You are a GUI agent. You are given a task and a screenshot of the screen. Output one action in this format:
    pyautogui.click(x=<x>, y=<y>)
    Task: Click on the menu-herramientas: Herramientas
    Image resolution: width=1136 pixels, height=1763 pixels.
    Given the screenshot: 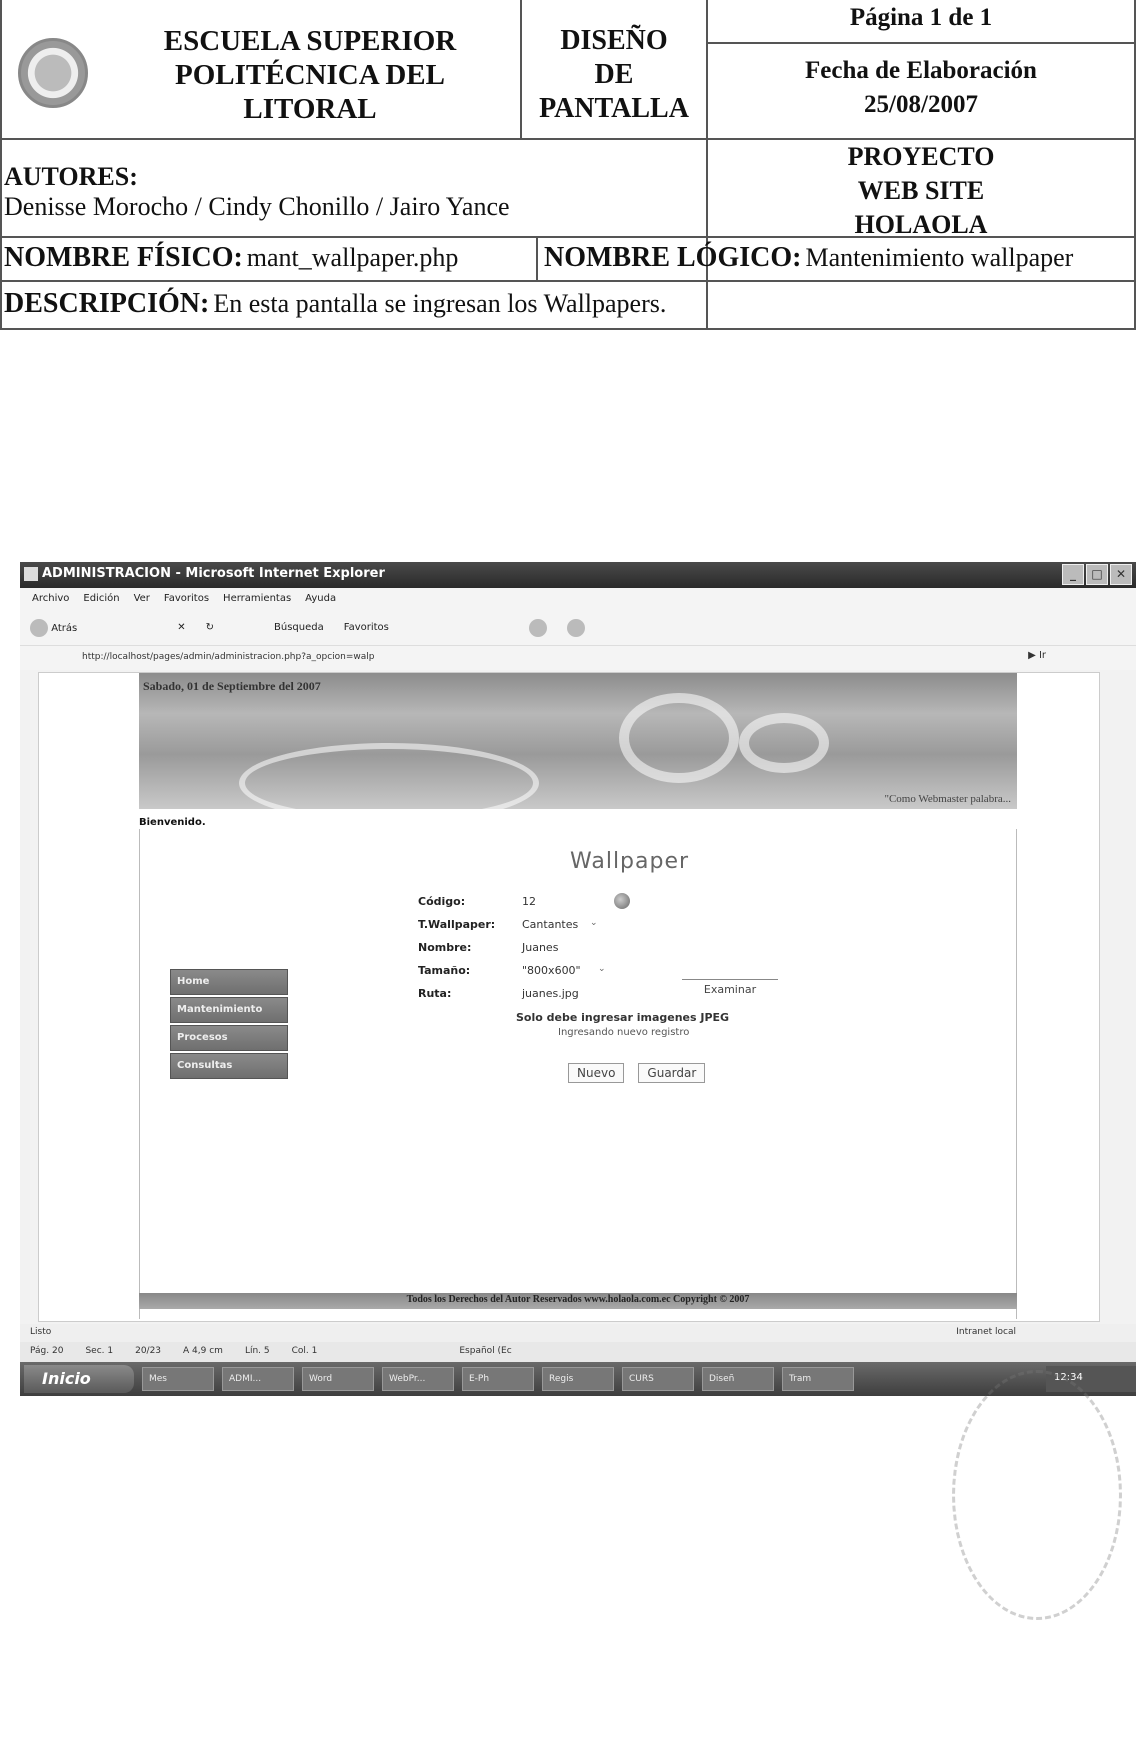 What is the action you would take?
    pyautogui.click(x=257, y=601)
    